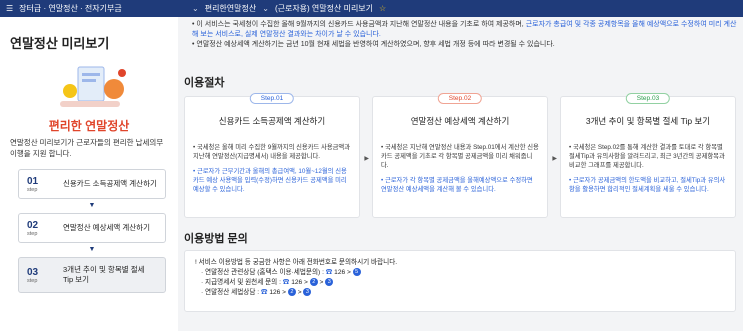 Image resolution: width=743 pixels, height=331 pixels. Describe the element at coordinates (70, 8) in the screenshot. I see `menu-label: 장터급 · 연말정산 · 전자기부금` at that location.